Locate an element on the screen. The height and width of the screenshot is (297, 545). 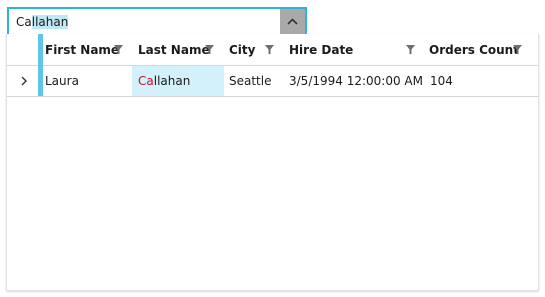
row-indicator-bar is located at coordinates (40, 65).